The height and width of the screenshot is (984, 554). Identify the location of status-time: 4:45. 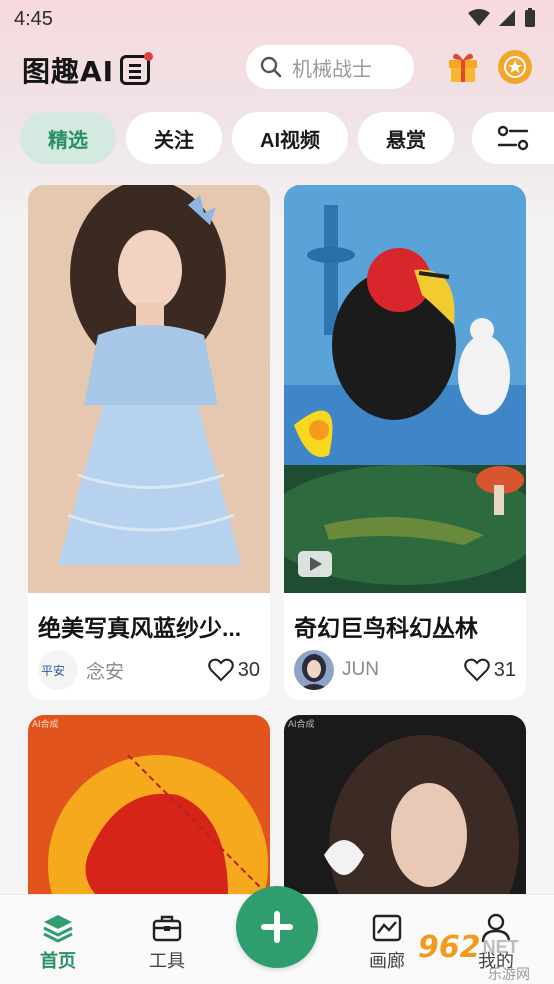
(33, 19).